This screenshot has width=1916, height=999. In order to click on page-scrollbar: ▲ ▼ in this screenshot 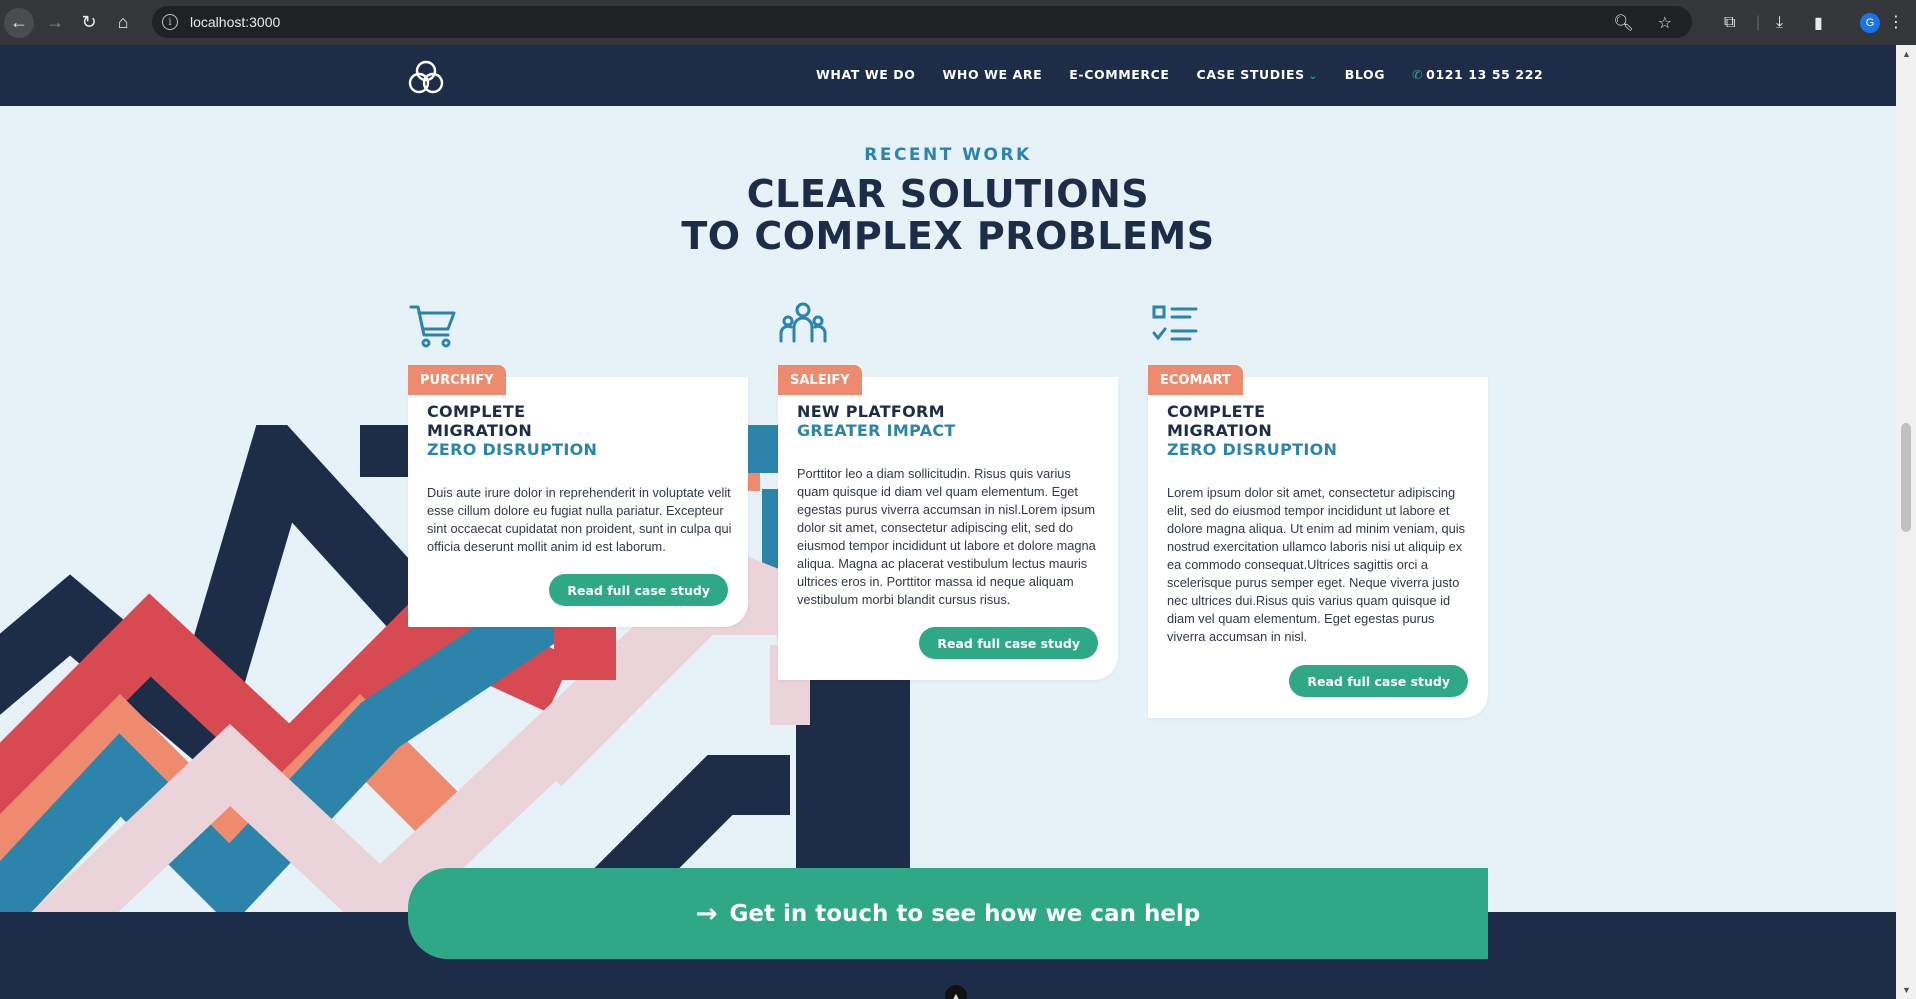, I will do `click(1906, 522)`.